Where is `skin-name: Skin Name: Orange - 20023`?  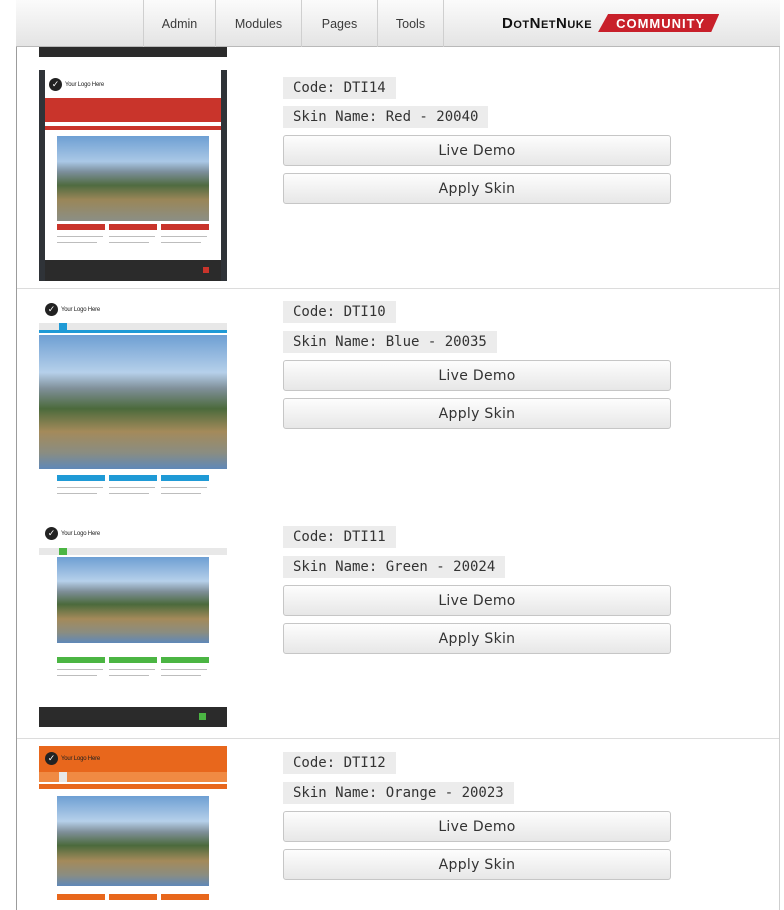
skin-name: Skin Name: Orange - 20023 is located at coordinates (398, 793).